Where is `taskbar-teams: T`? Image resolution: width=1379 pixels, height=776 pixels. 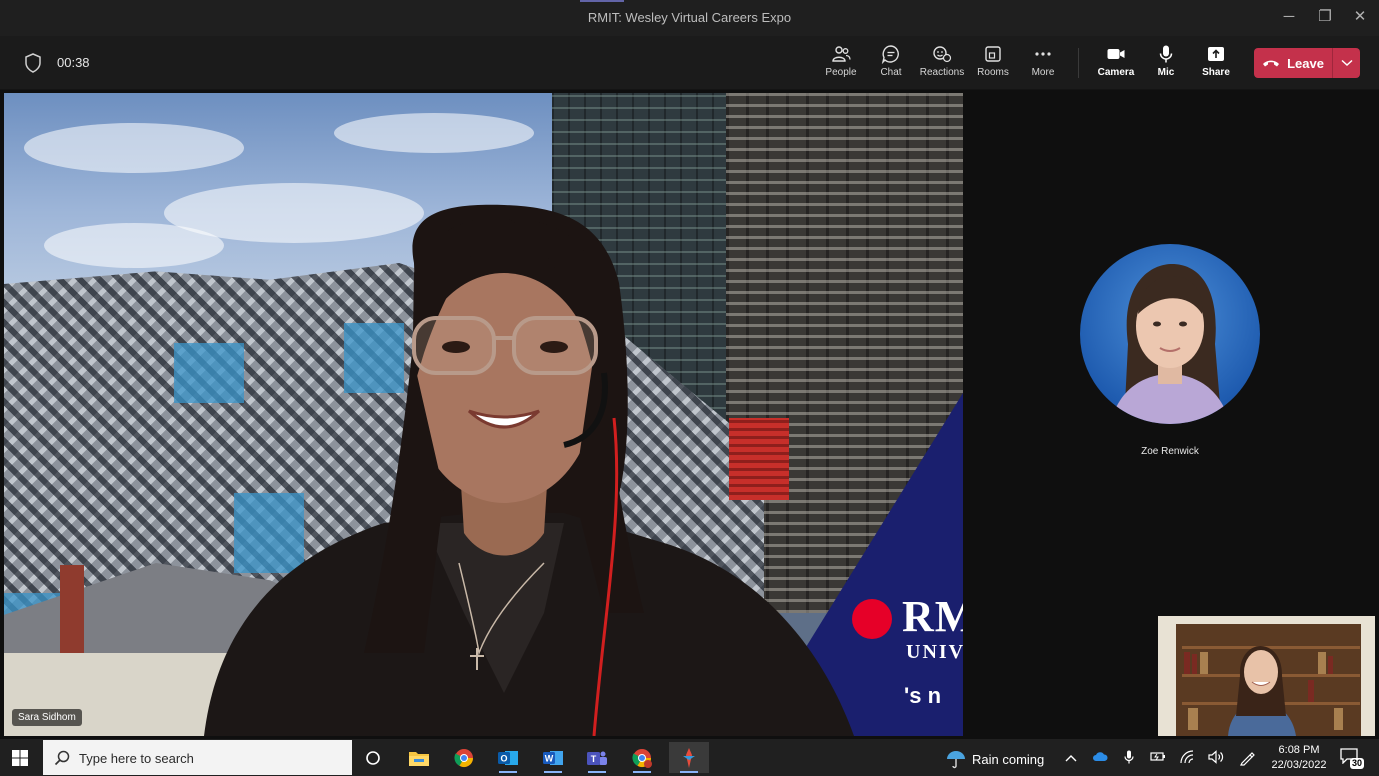
taskbar-teams: T is located at coordinates (597, 757).